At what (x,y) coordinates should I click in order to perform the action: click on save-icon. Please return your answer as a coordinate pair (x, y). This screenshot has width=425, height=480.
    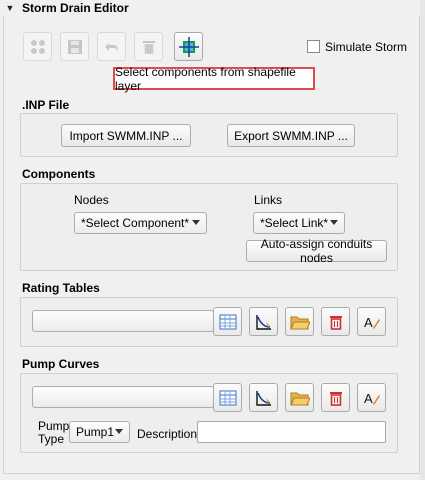
    Looking at the image, I should click on (74, 46).